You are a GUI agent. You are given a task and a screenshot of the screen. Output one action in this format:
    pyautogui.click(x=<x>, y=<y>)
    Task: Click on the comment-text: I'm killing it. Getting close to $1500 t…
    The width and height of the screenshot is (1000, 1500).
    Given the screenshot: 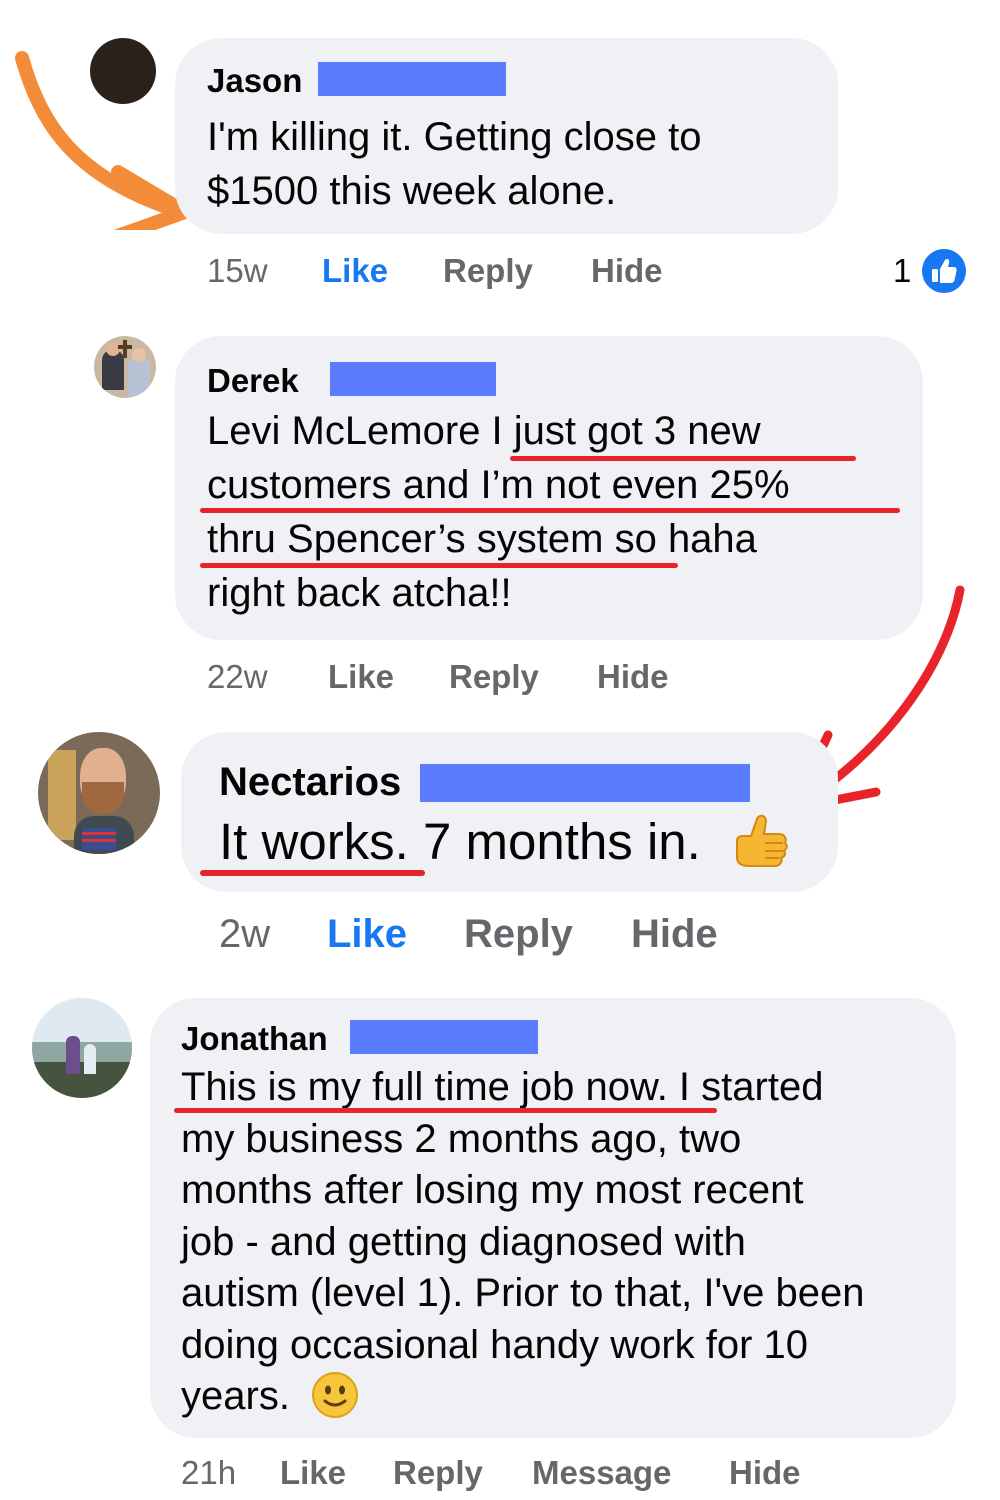 What is the action you would take?
    pyautogui.click(x=454, y=164)
    